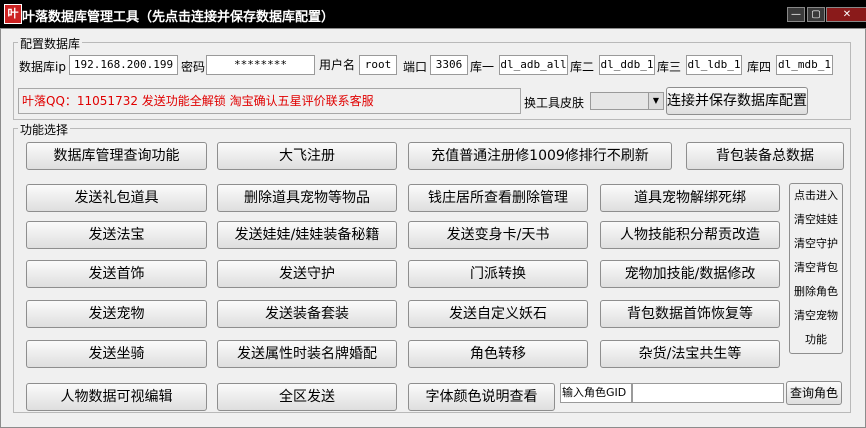 The width and height of the screenshot is (866, 428). What do you see at coordinates (737, 101) in the screenshot?
I see `connect-save-button: 连接并保存数据库配置` at bounding box center [737, 101].